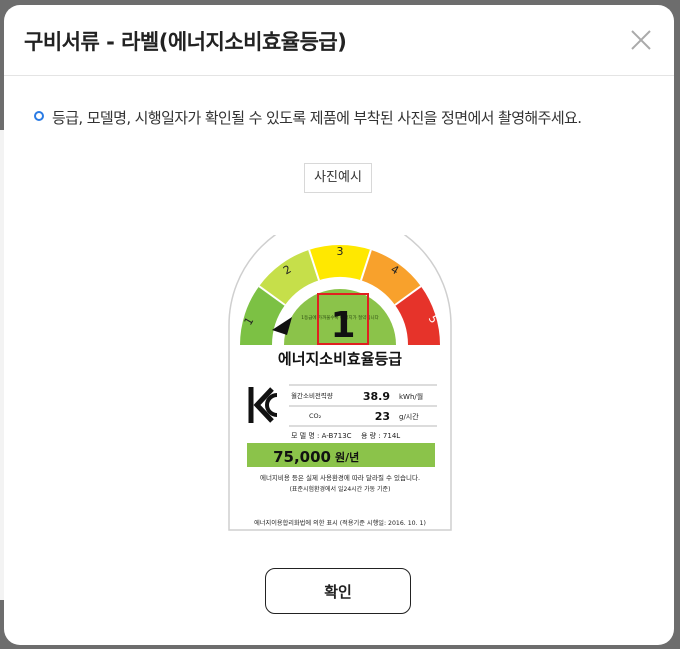 Image resolution: width=680 pixels, height=649 pixels. What do you see at coordinates (39, 116) in the screenshot?
I see `bullet-icon` at bounding box center [39, 116].